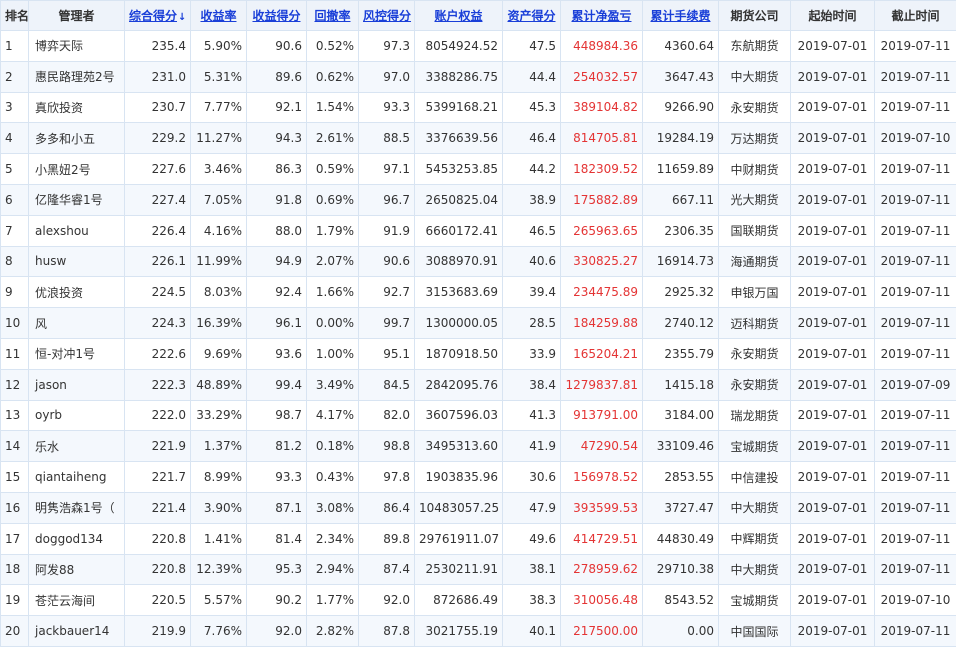 The width and height of the screenshot is (956, 648). Describe the element at coordinates (14, 169) in the screenshot. I see `cell-rank: 5` at that location.